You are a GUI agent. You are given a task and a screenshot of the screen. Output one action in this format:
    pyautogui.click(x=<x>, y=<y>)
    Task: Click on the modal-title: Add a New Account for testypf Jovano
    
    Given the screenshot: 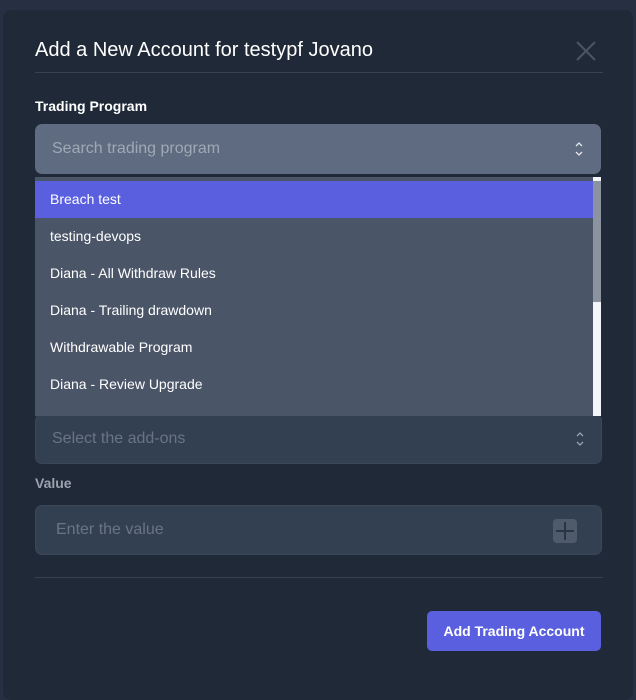 What is the action you would take?
    pyautogui.click(x=204, y=50)
    